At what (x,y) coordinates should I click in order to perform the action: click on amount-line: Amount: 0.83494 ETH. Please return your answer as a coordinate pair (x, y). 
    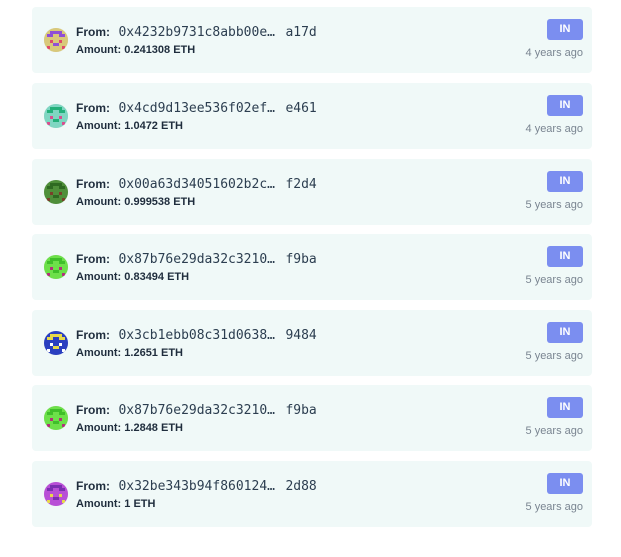
    Looking at the image, I should click on (132, 277).